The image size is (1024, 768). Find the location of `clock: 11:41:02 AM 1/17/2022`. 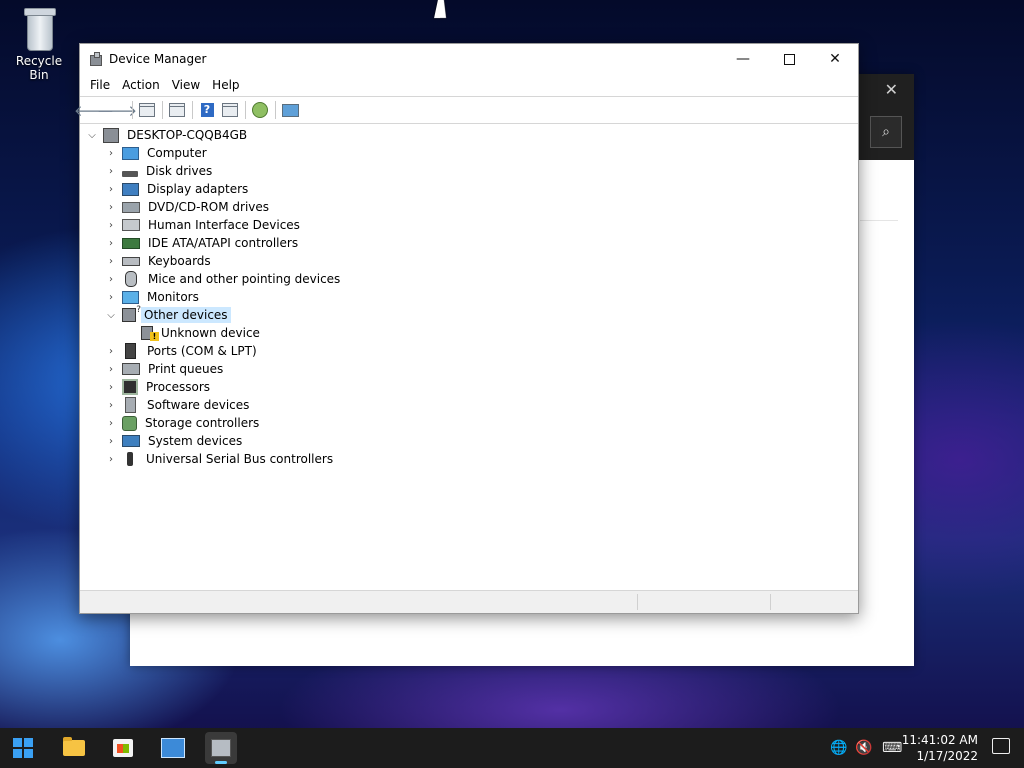

clock: 11:41:02 AM 1/17/2022 is located at coordinates (940, 748).